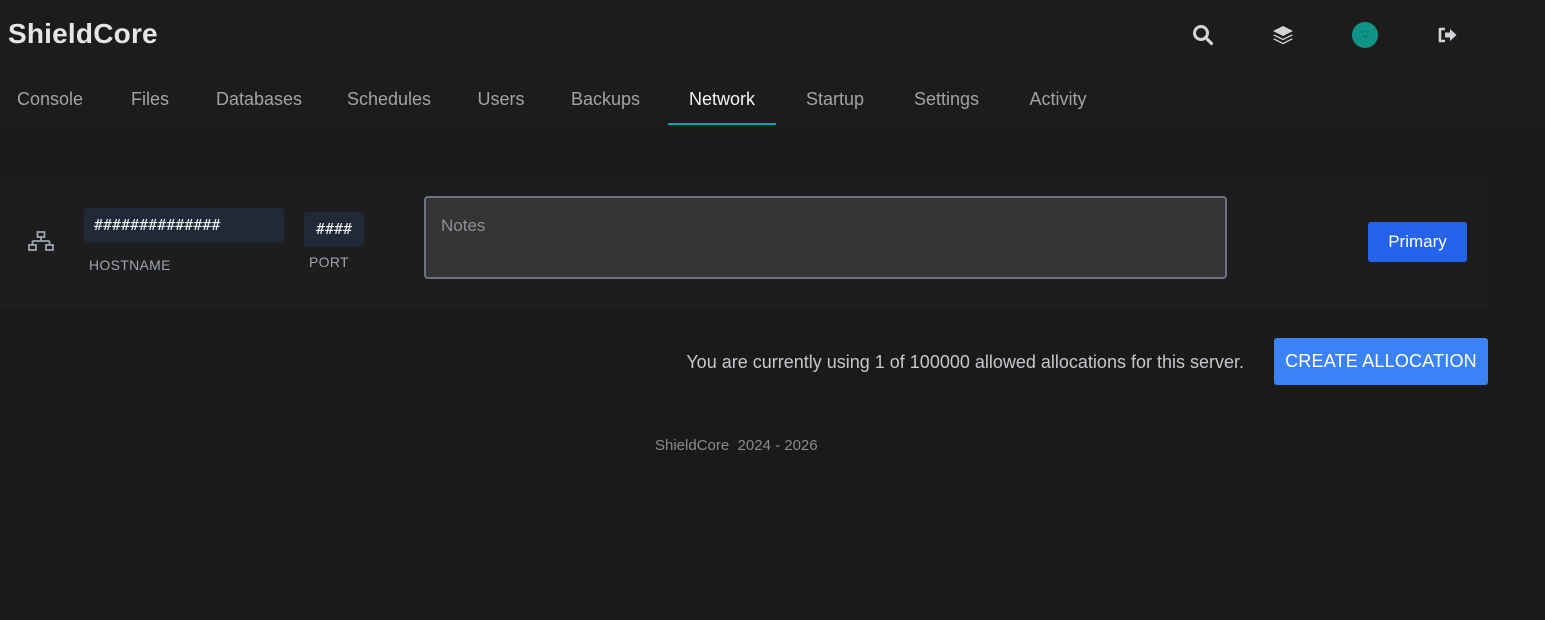 This screenshot has width=1545, height=620. What do you see at coordinates (50, 98) in the screenshot?
I see `tab-console: Console` at bounding box center [50, 98].